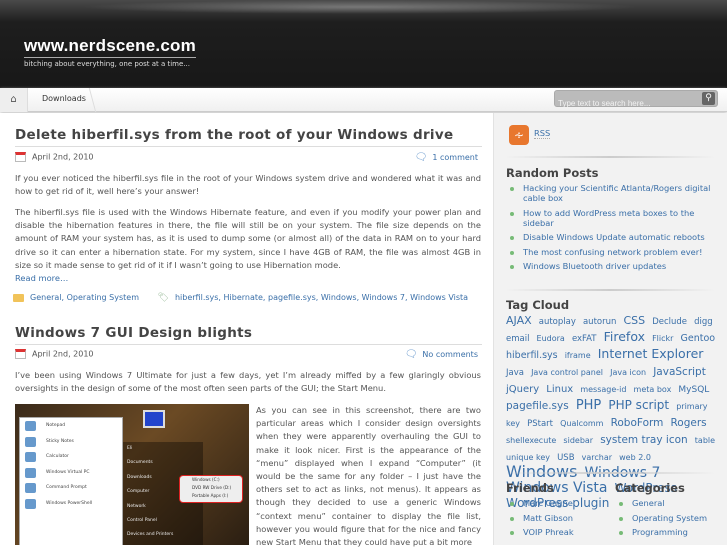 Image resolution: width=727 pixels, height=549 pixels. I want to click on menu-item: Calculator, so click(71, 457).